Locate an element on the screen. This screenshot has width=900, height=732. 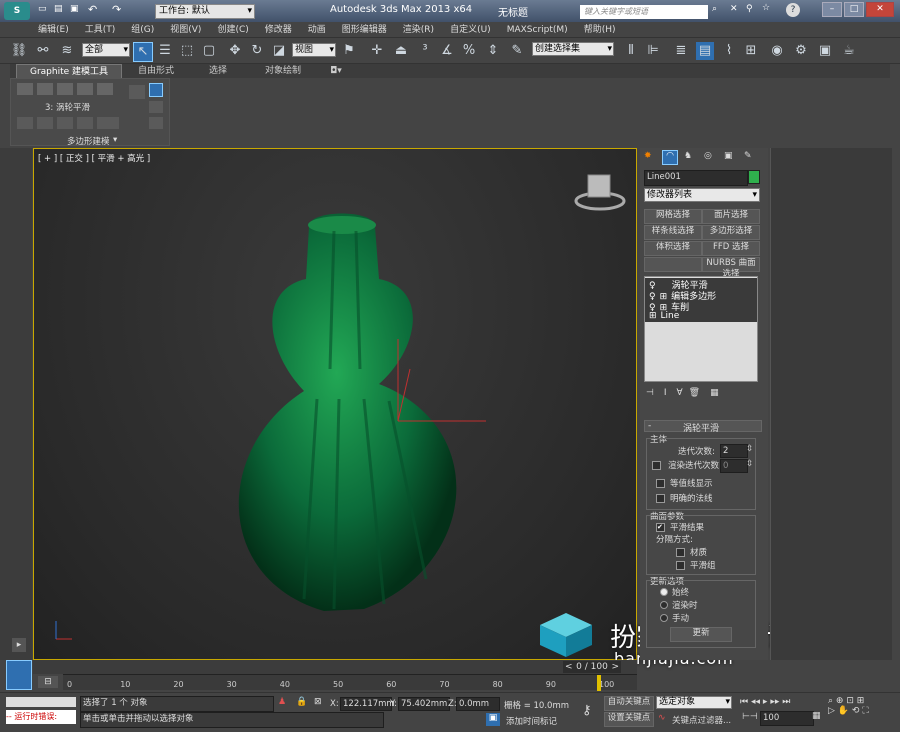
menu-graph-editors: 图形编辑器 is located at coordinates (364, 30).